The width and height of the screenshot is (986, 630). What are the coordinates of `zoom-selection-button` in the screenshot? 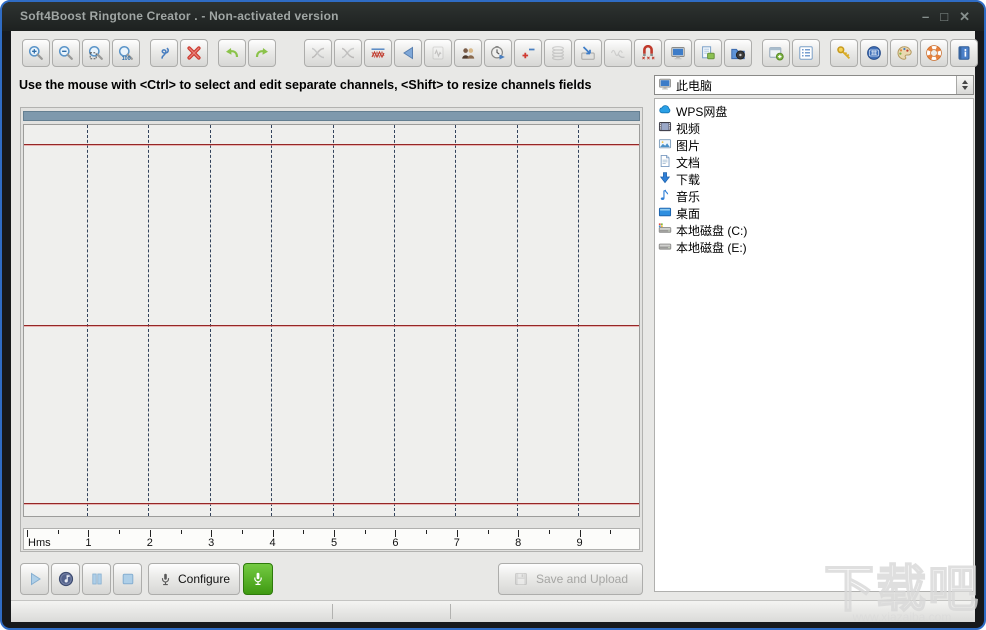 It's located at (96, 53).